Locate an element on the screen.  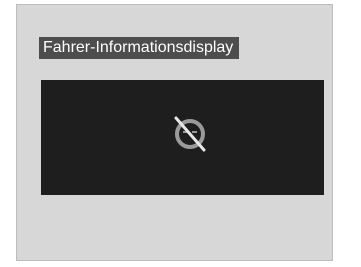
no-face-icon is located at coordinates (190, 134).